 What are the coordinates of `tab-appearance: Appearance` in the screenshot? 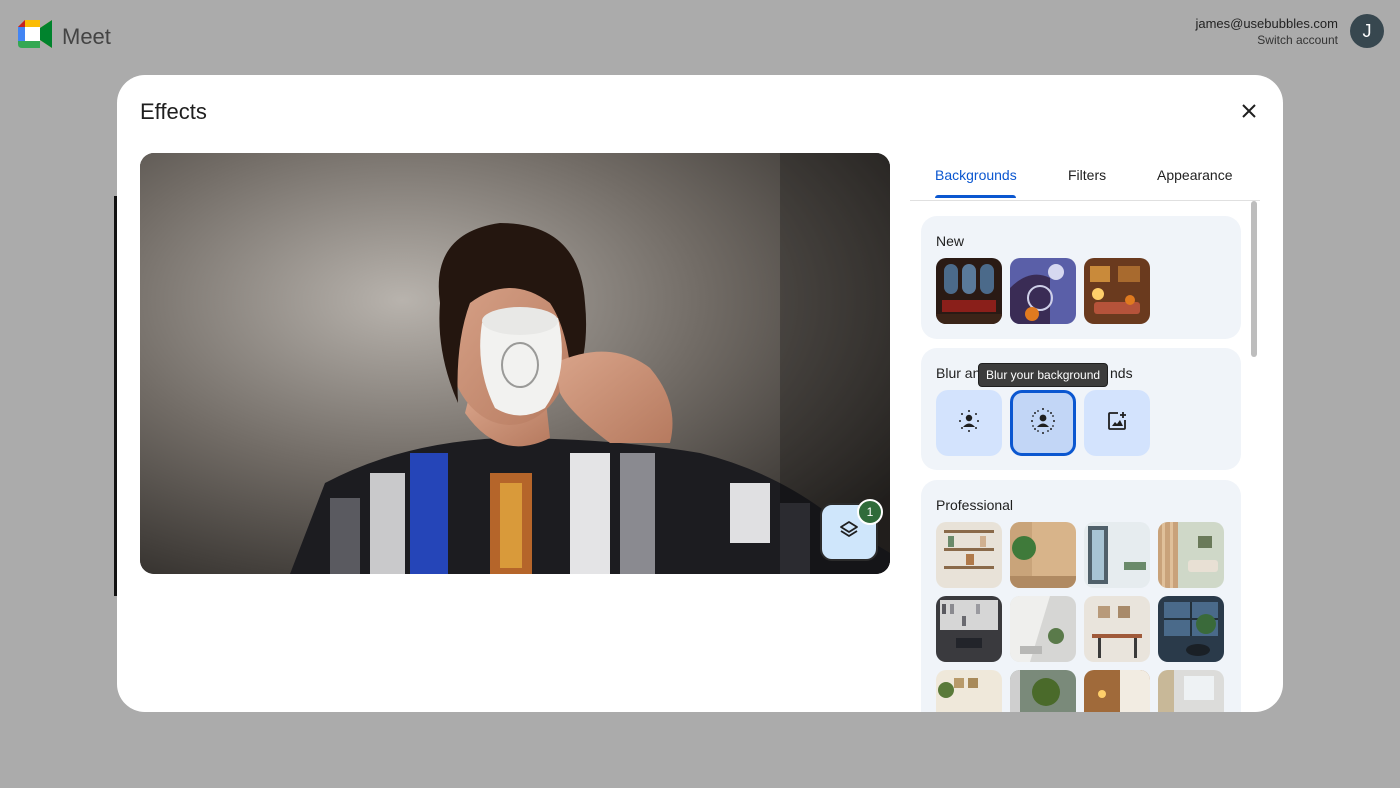 It's located at (1195, 175).